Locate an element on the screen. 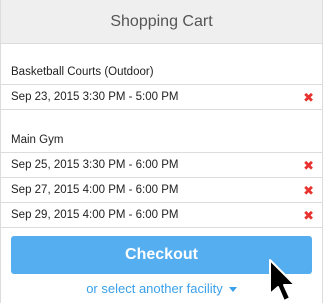  cart-item: Sep 29, 2015 4:00 PM - 6:00 PM ✖ is located at coordinates (161, 215).